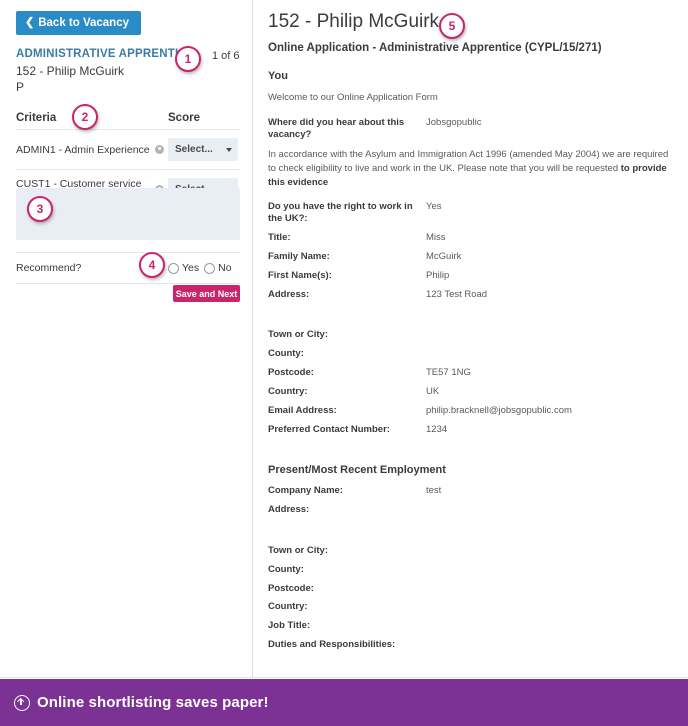 The width and height of the screenshot is (688, 726). What do you see at coordinates (20, 87) in the screenshot?
I see `candidate-initial: P` at bounding box center [20, 87].